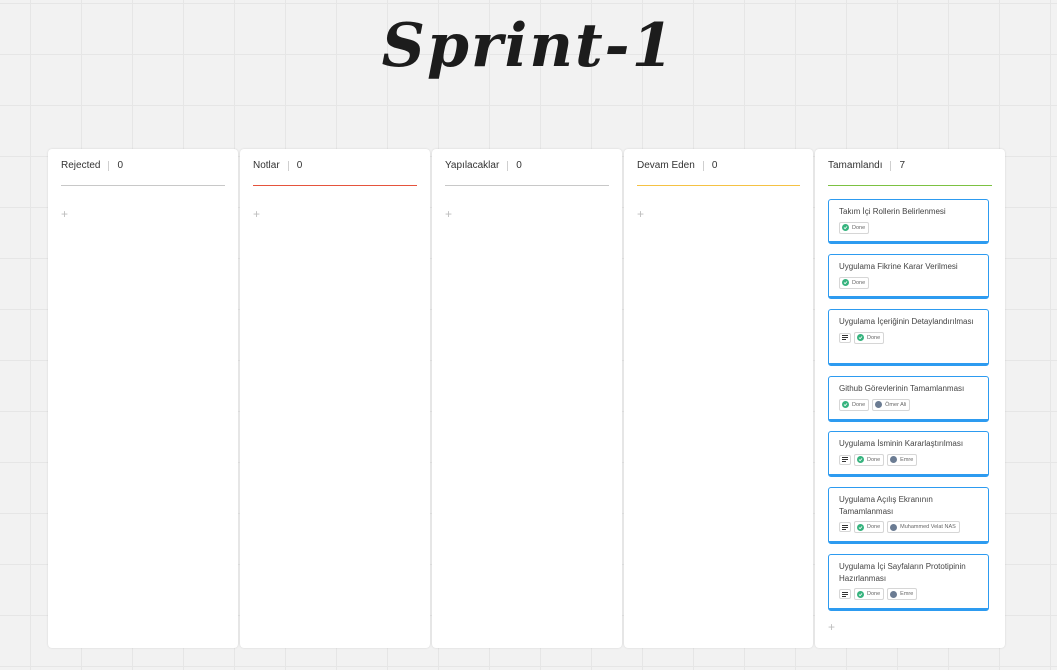 The image size is (1057, 670). Describe the element at coordinates (143, 173) in the screenshot. I see `column-header: Rejected 0` at that location.